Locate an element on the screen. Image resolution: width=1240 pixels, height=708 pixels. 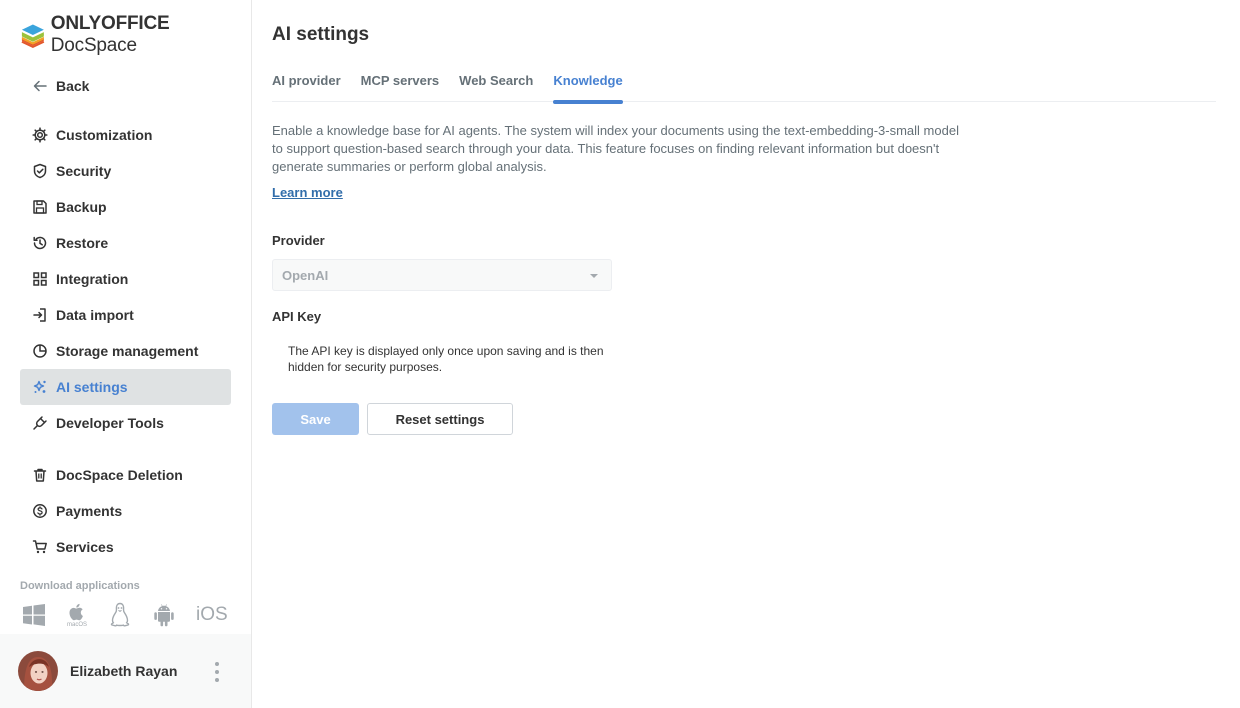
download-applications-label: Download applications is located at coordinates (80, 586).